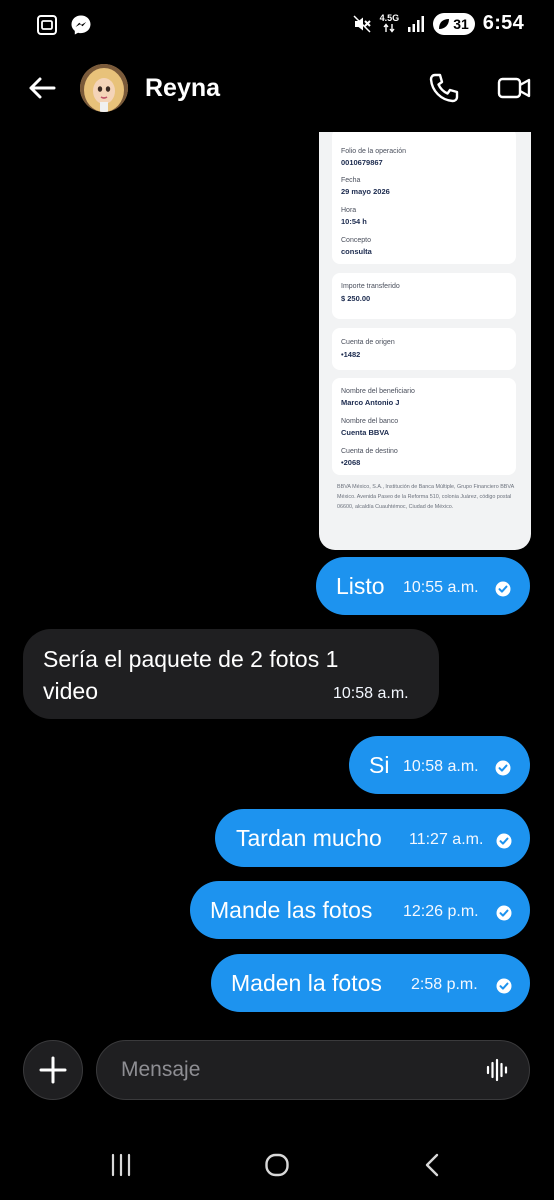 The height and width of the screenshot is (1200, 554). Describe the element at coordinates (389, 18) in the screenshot. I see `network-type: 4.5G` at that location.